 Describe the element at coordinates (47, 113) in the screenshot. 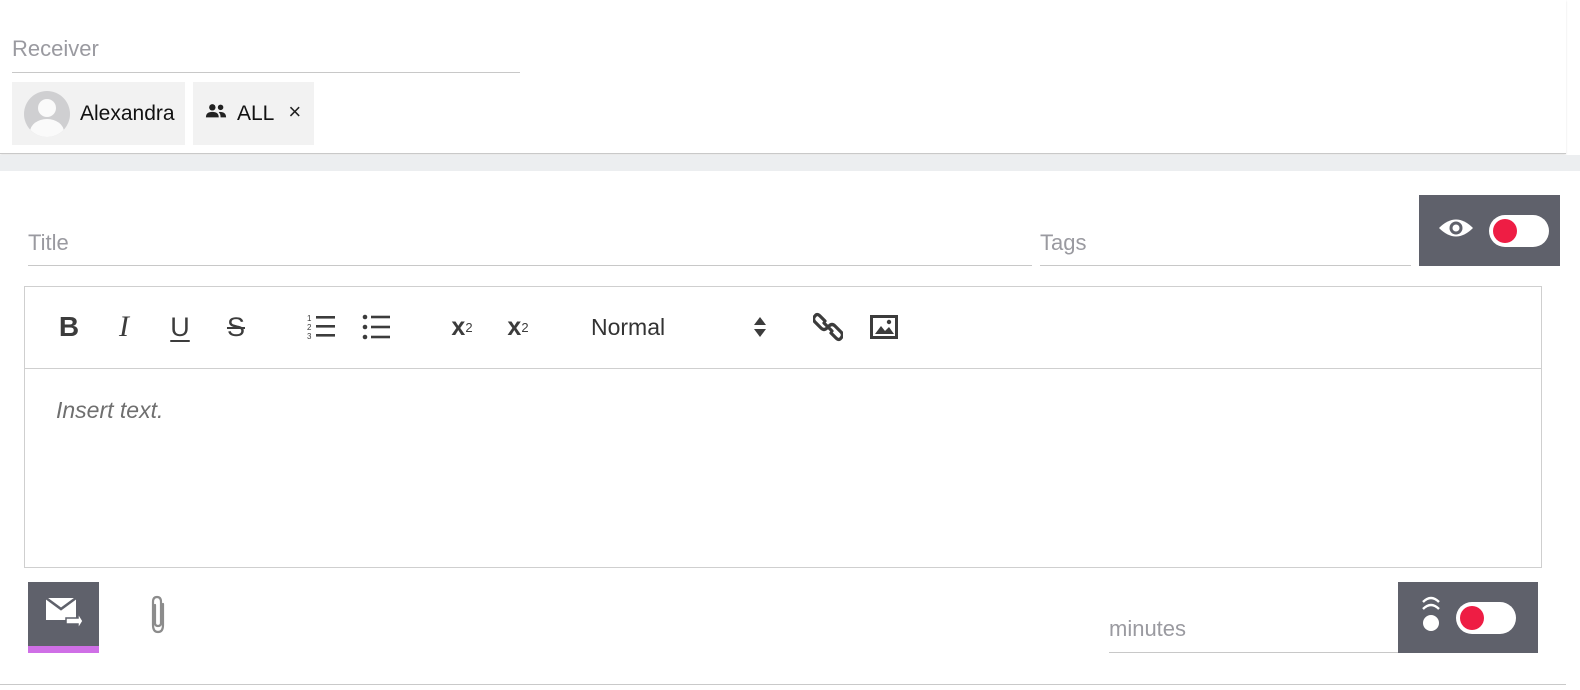

I see `avatar` at that location.